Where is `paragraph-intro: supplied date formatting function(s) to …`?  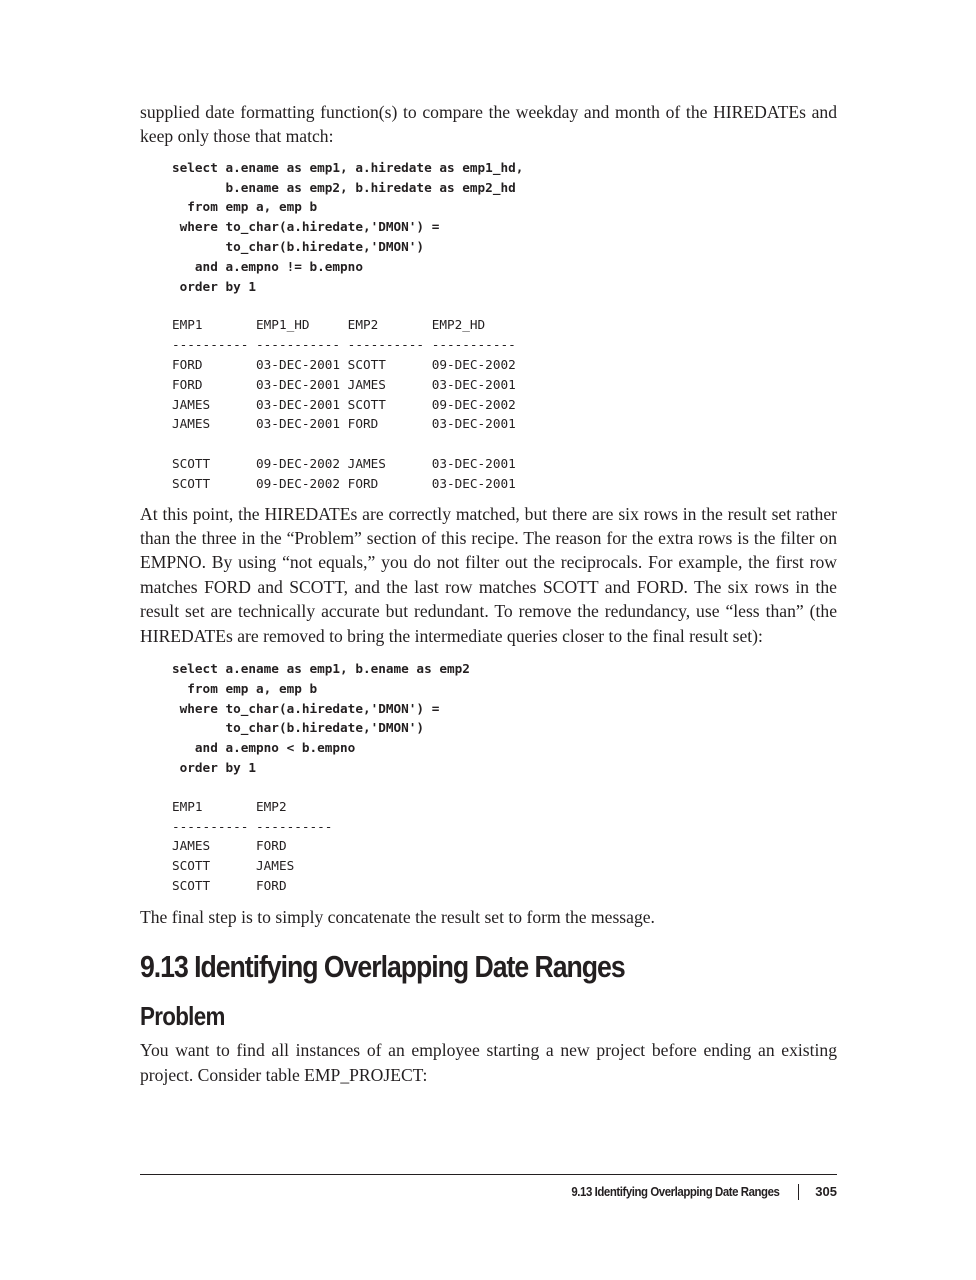
paragraph-intro: supplied date formatting function(s) to … is located at coordinates (488, 124).